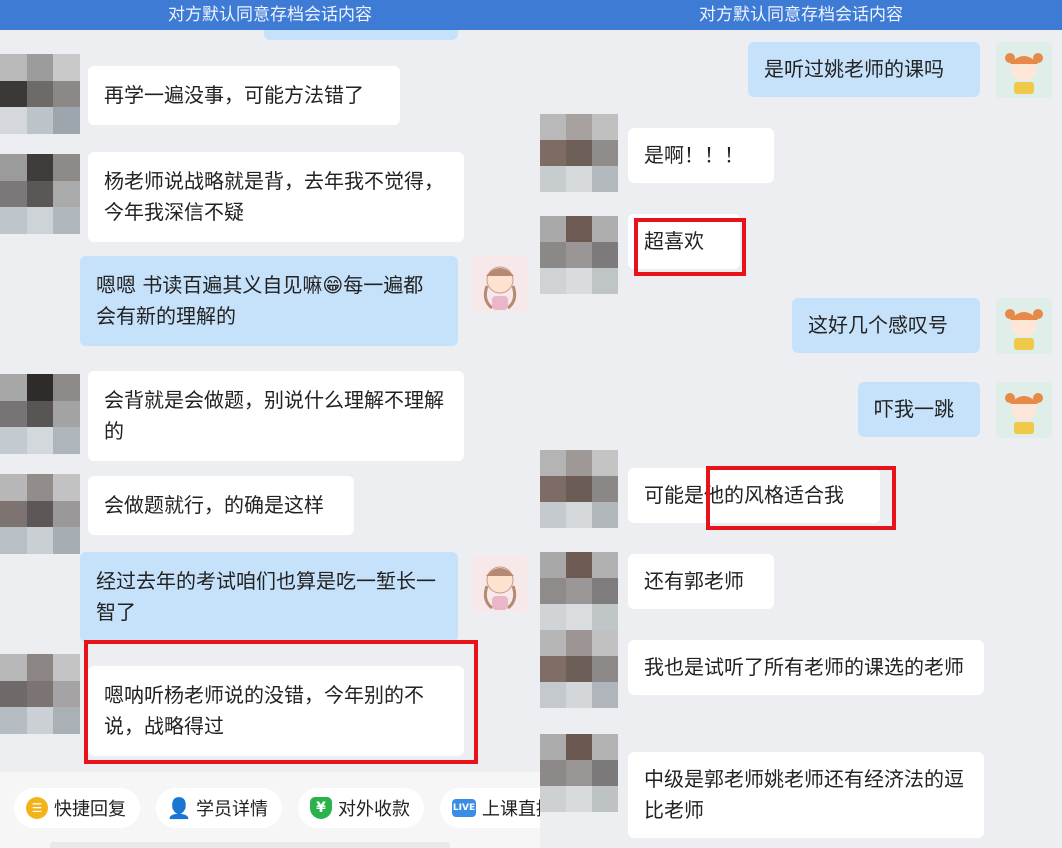 The height and width of the screenshot is (848, 1062). I want to click on payment-button: ¥ 对外收款, so click(361, 808).